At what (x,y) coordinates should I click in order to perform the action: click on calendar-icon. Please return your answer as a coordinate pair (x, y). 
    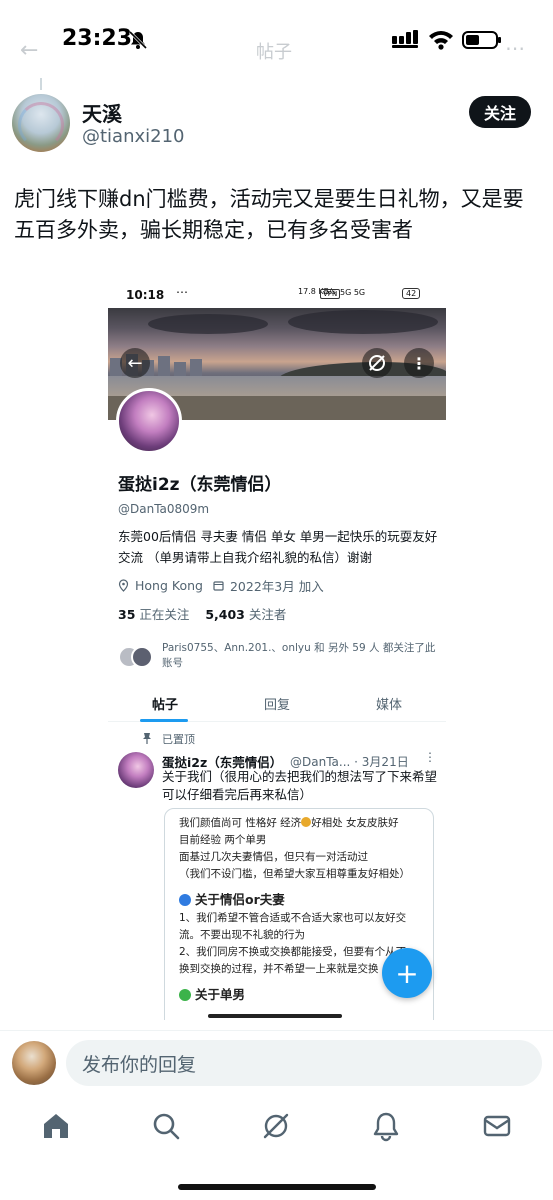
    Looking at the image, I should click on (218, 586).